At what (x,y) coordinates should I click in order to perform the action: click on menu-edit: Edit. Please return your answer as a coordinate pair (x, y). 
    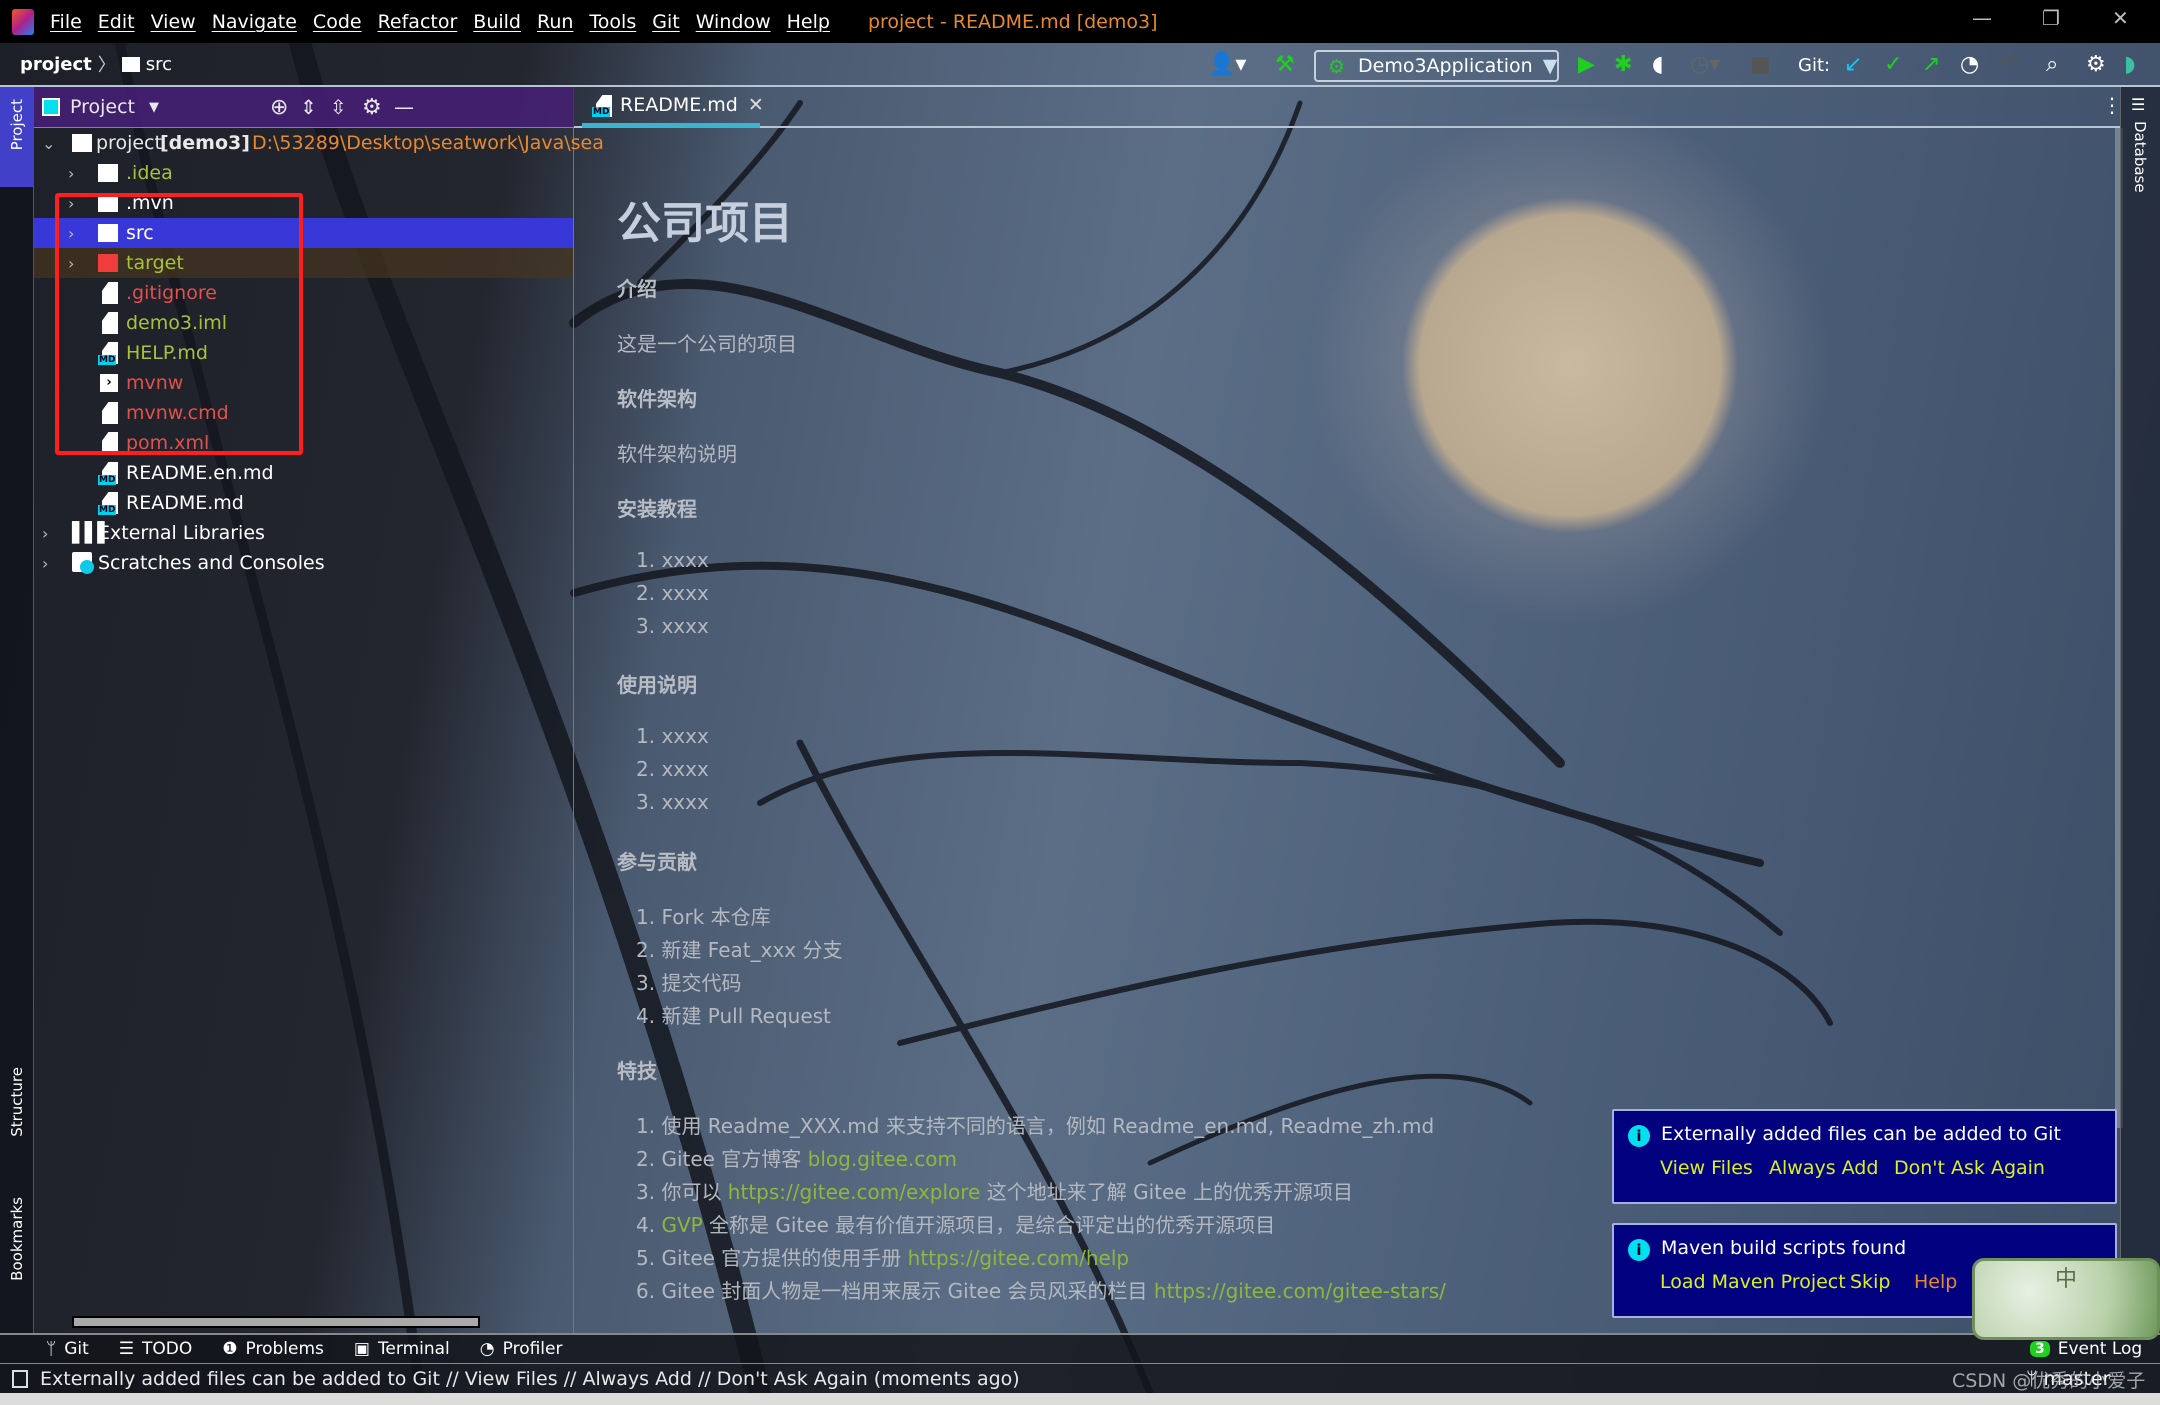
    Looking at the image, I should click on (116, 22).